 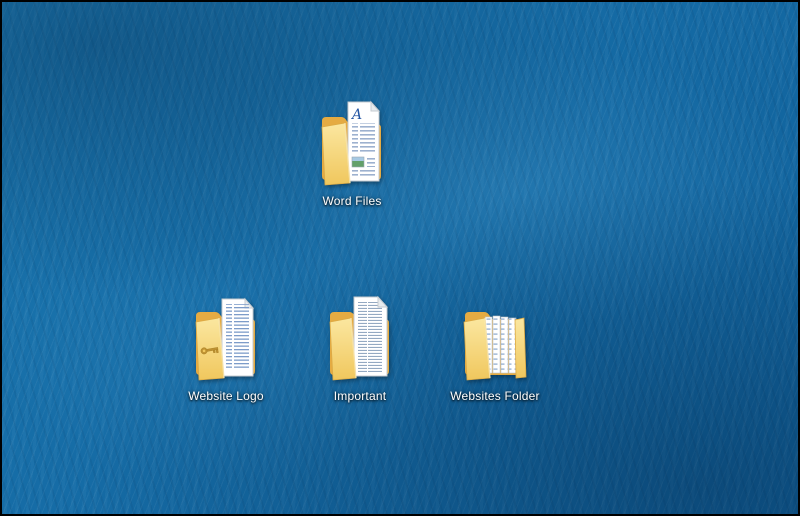 I want to click on folder-front-flap-right, so click(x=520, y=348).